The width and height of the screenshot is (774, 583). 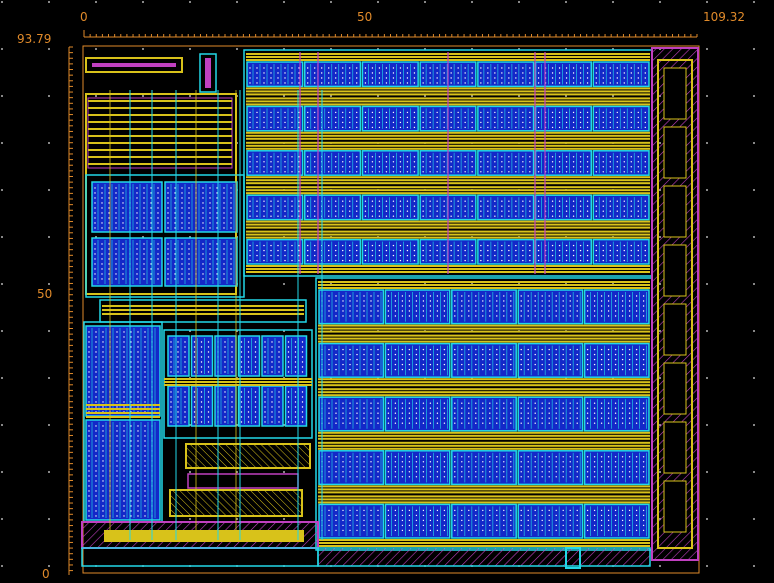 What do you see at coordinates (123, 371) in the screenshot?
I see `cell-body` at bounding box center [123, 371].